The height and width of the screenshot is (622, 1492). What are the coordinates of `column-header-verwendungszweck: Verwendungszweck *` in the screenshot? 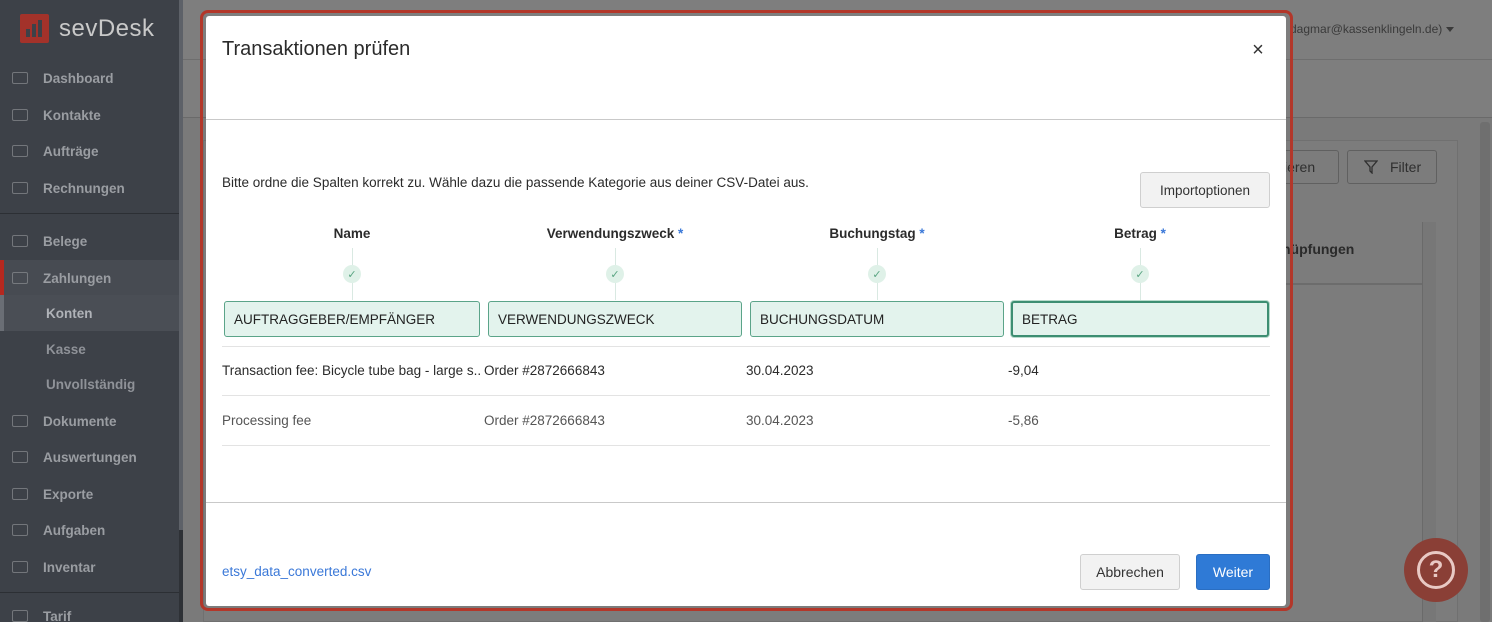 It's located at (615, 233).